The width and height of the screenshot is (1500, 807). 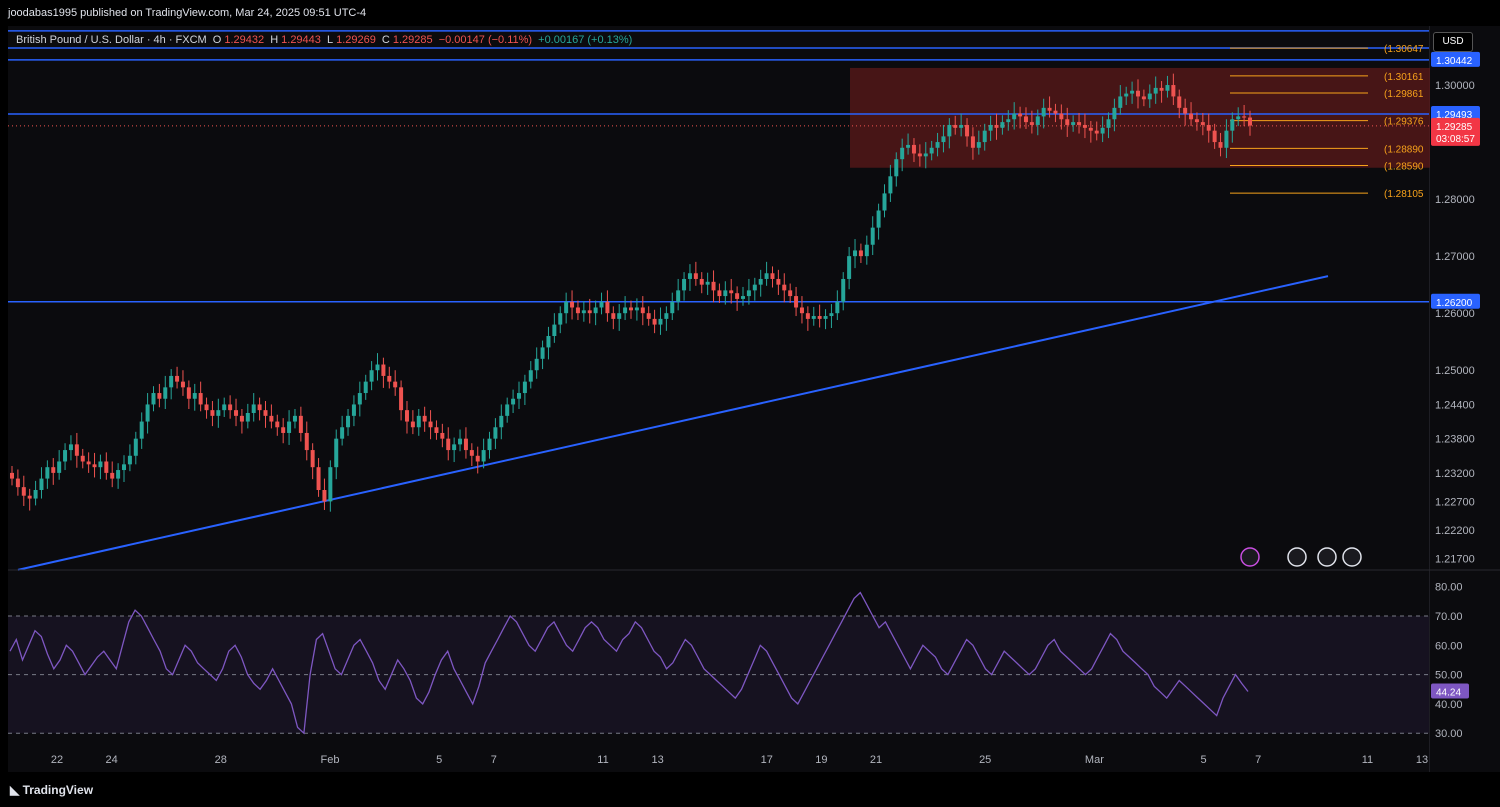 What do you see at coordinates (412, 40) in the screenshot?
I see `close-value: 1.29285` at bounding box center [412, 40].